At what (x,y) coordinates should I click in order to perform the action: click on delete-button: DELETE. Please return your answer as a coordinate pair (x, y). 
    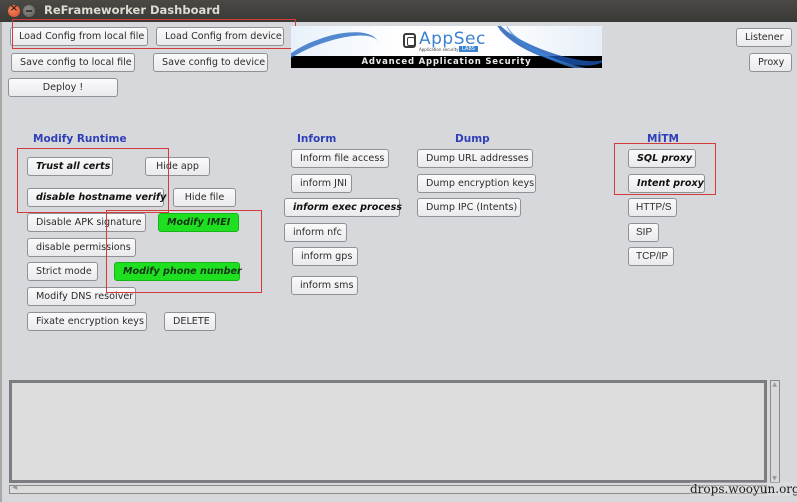
    Looking at the image, I should click on (190, 321).